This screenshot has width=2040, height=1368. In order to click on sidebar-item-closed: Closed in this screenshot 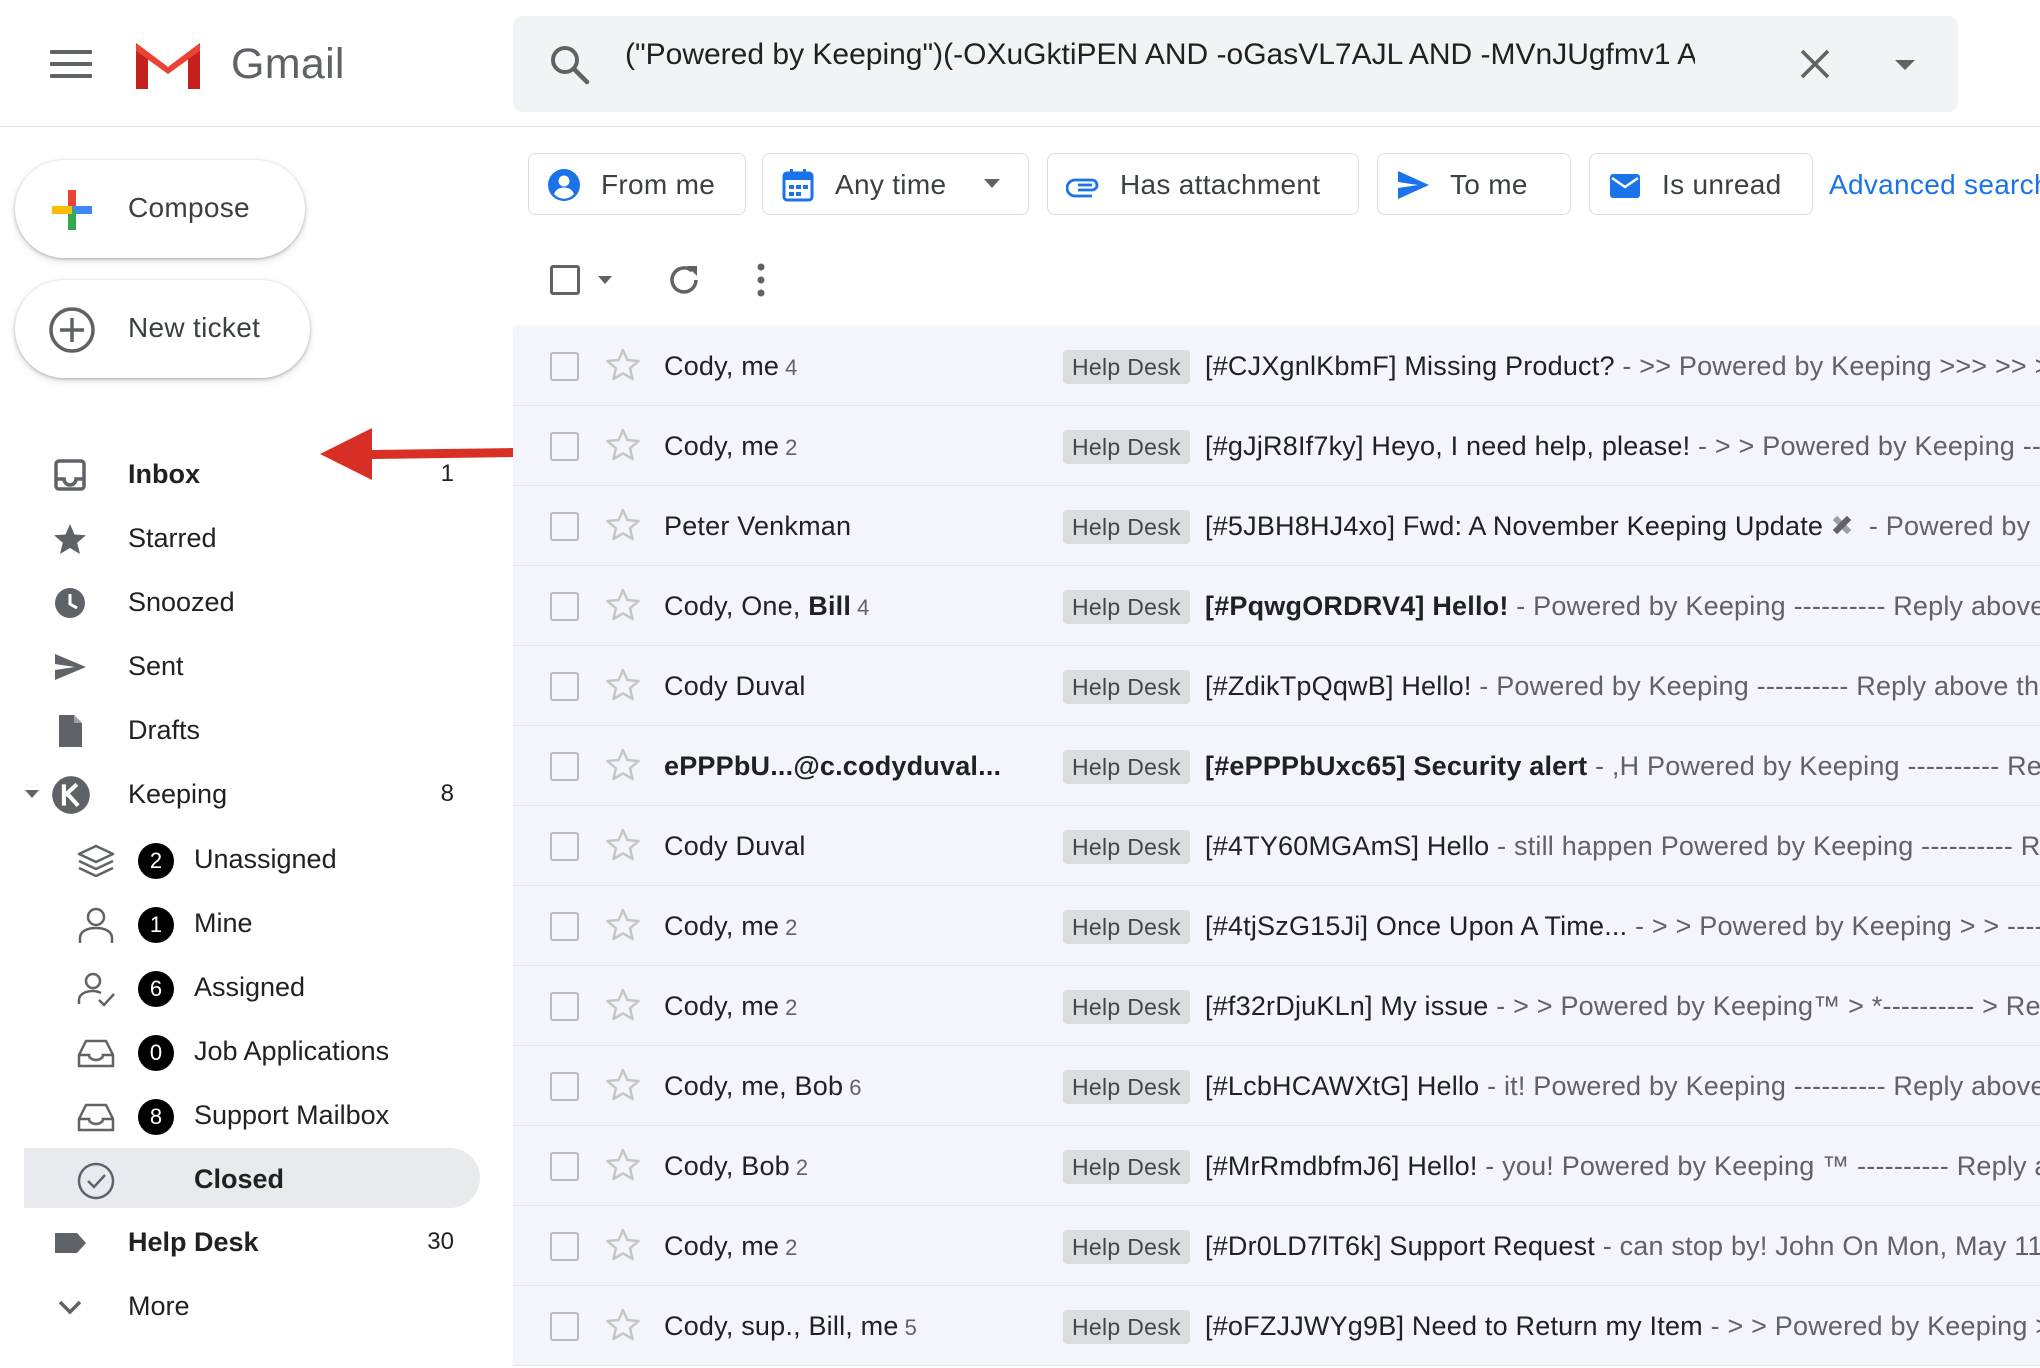, I will do `click(252, 1178)`.